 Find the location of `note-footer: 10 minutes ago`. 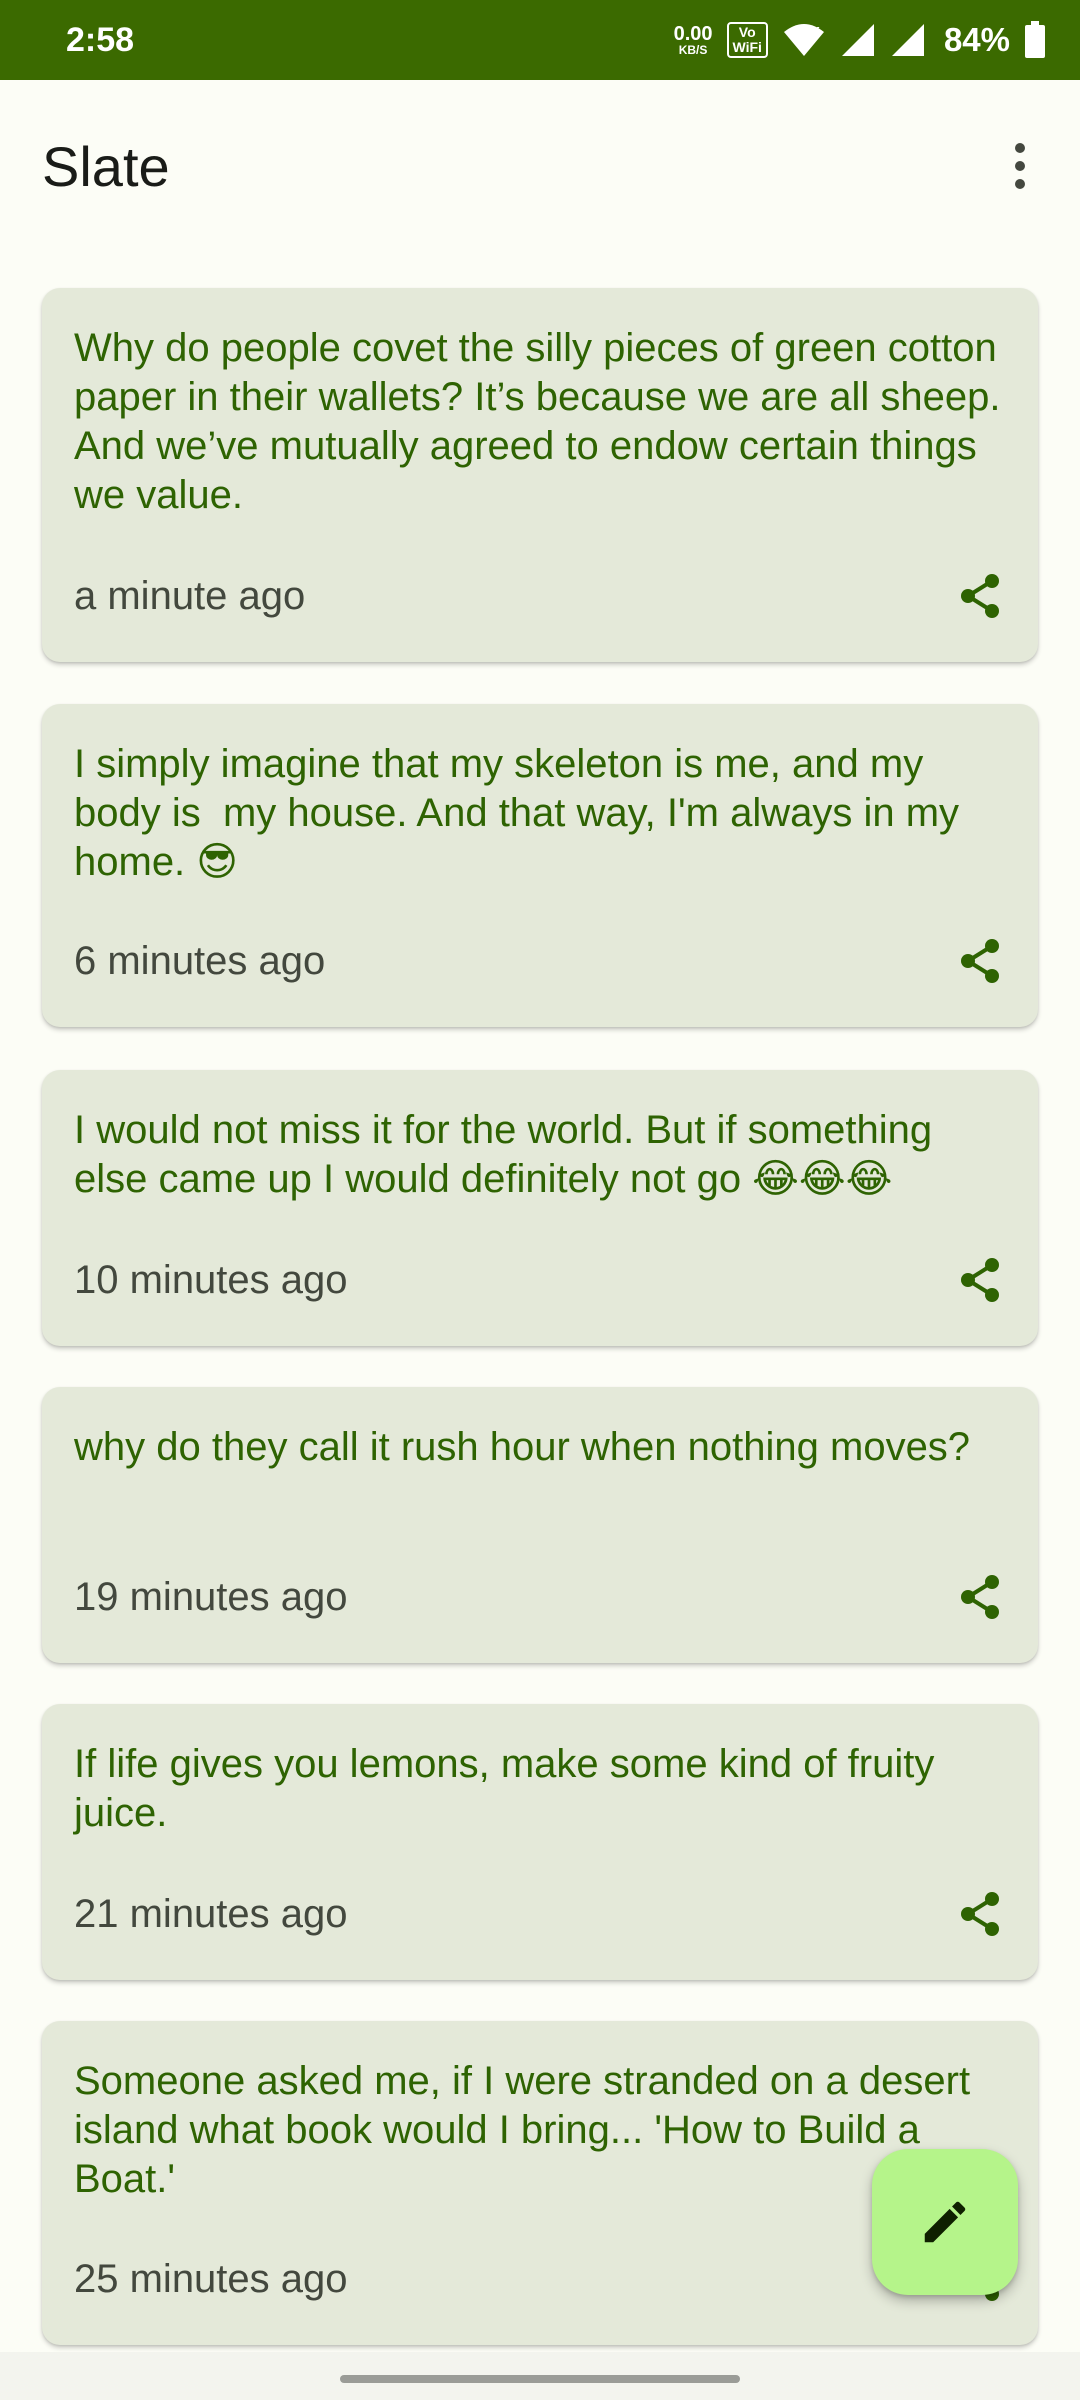

note-footer: 10 minutes ago is located at coordinates (542, 1280).